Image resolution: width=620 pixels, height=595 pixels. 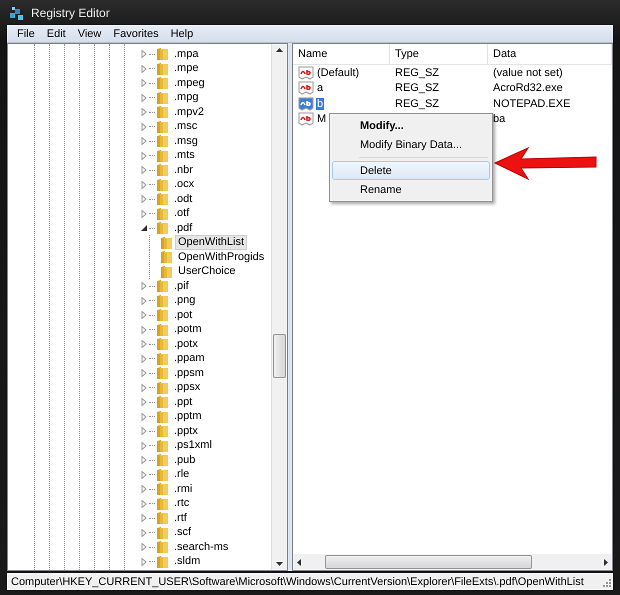 I want to click on tree-item: .search-ms, so click(x=201, y=547).